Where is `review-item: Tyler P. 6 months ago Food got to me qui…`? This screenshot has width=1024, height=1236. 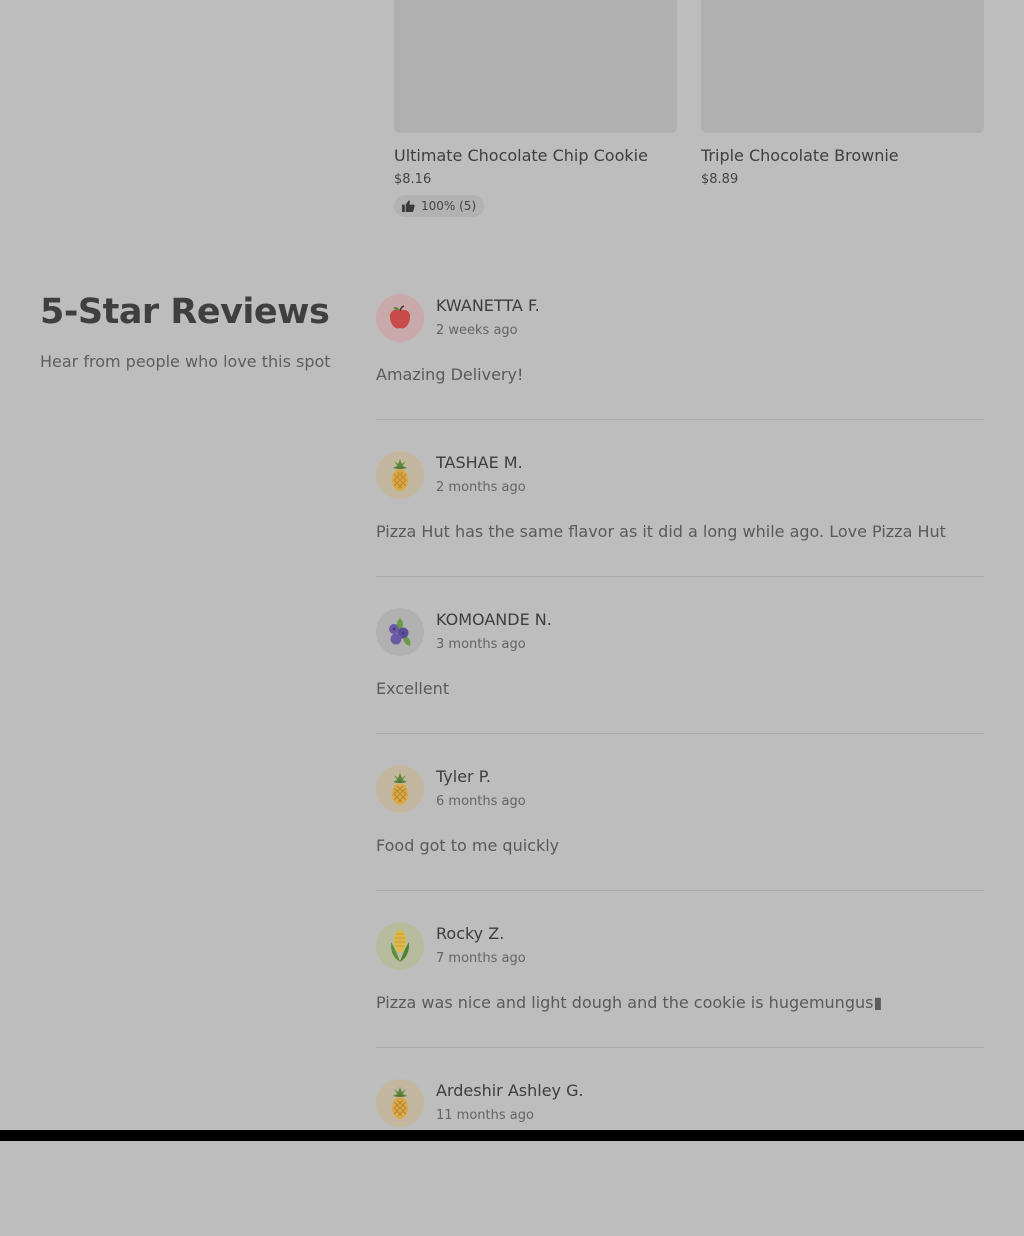
review-item: Tyler P. 6 months ago Food got to me qui… is located at coordinates (680, 843).